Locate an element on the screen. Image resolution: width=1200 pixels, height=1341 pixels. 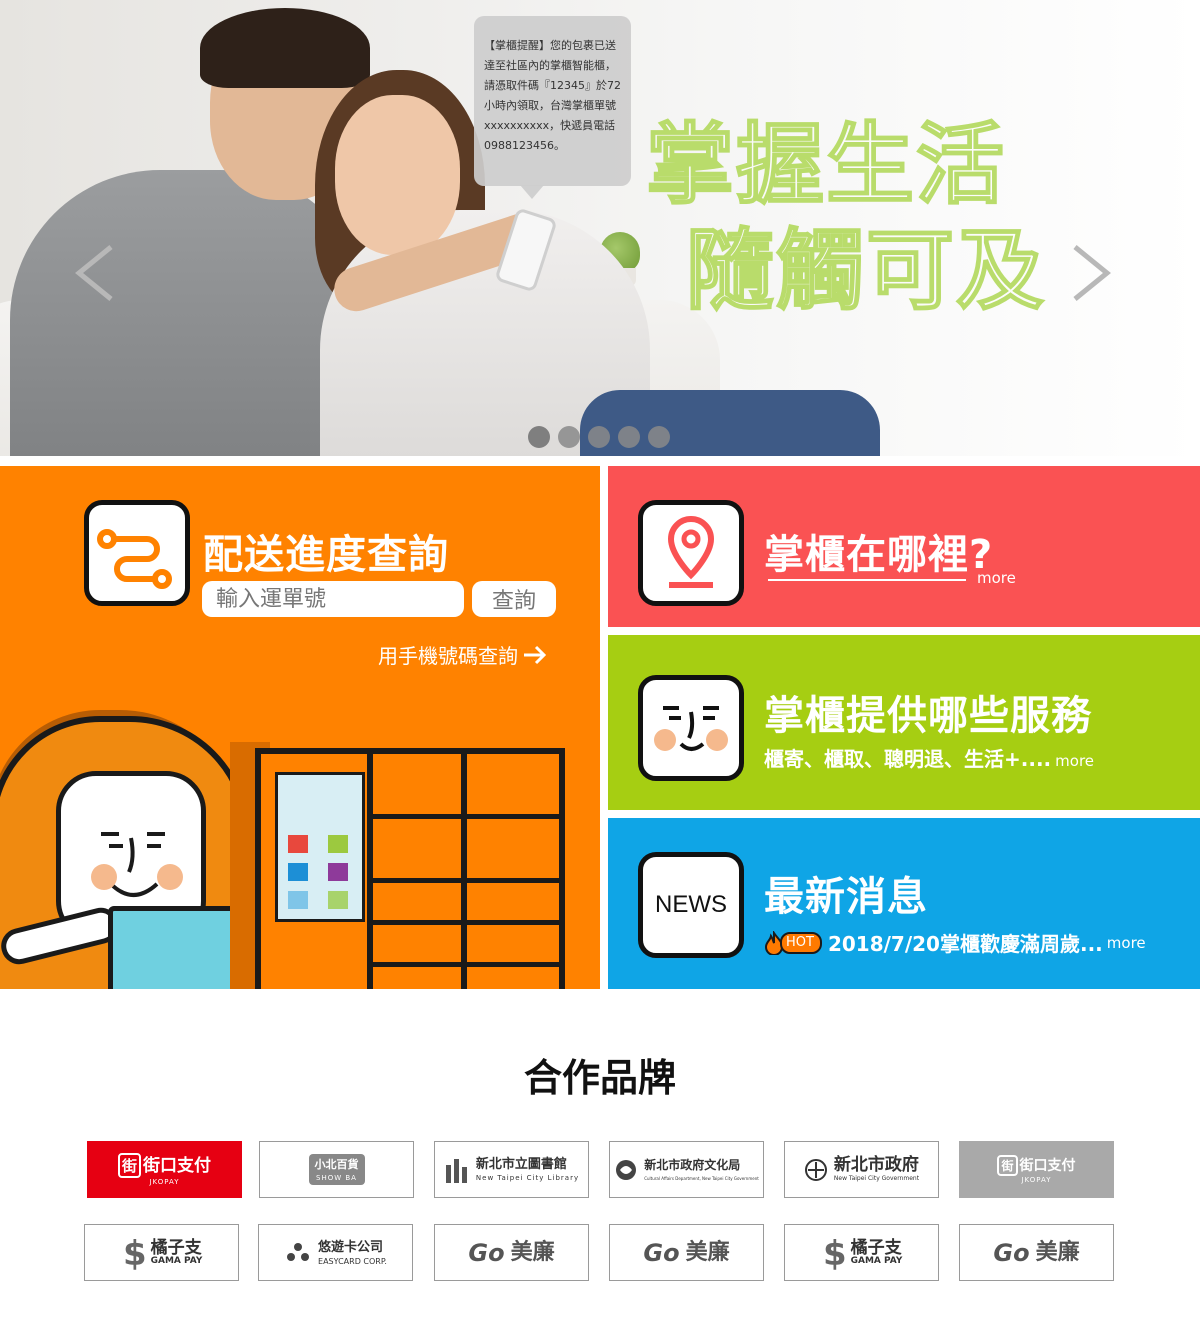
news-headline-row: HOT 2018/7/20掌櫃歡慶滿周歲... more is located at coordinates (955, 942).